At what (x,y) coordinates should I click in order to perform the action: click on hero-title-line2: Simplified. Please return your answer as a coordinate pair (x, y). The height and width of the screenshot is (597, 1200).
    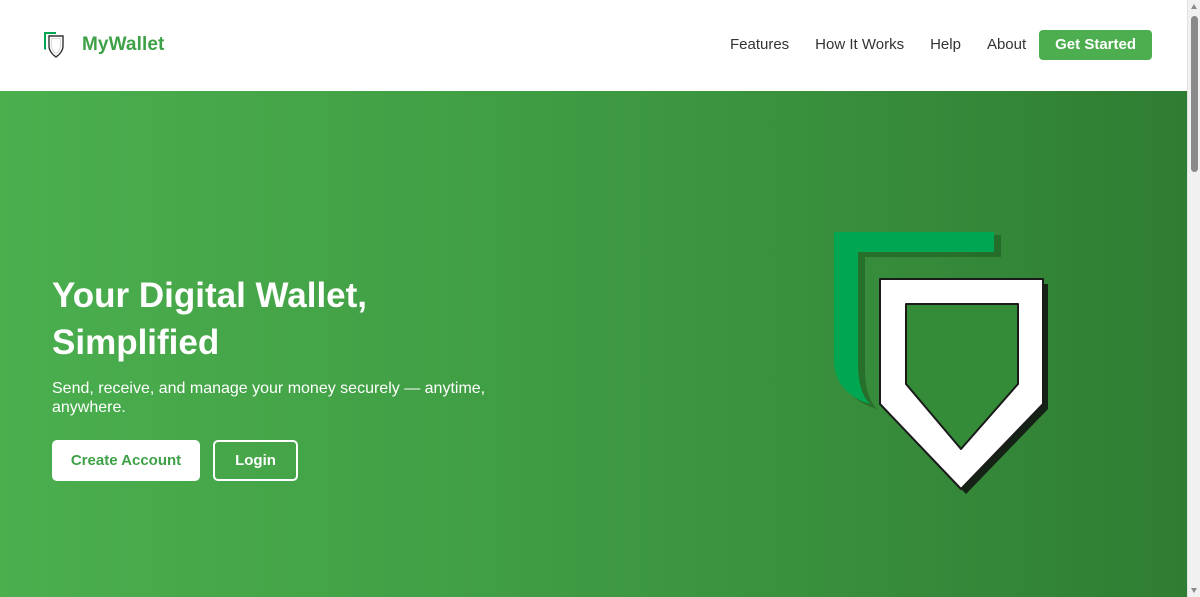
    Looking at the image, I should click on (136, 342).